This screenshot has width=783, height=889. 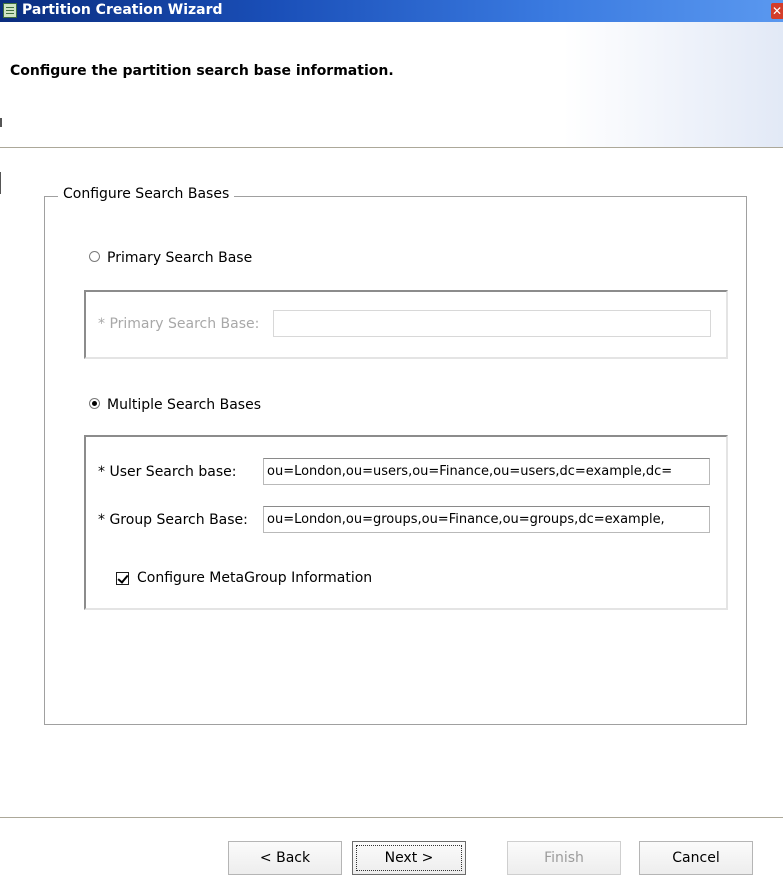 What do you see at coordinates (10, 10) in the screenshot?
I see `wizard-page-icon` at bounding box center [10, 10].